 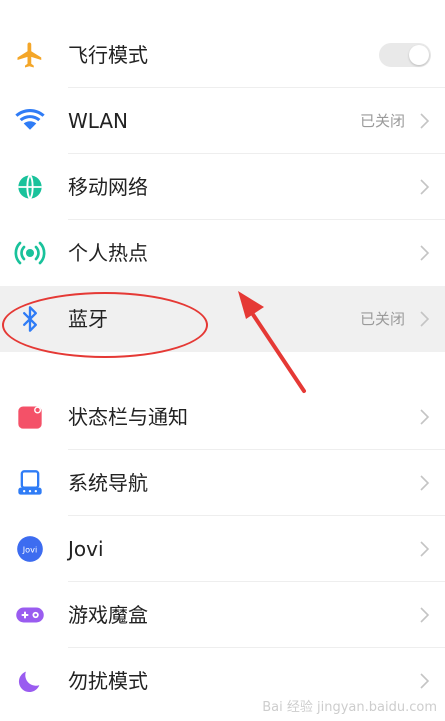 What do you see at coordinates (419, 55) in the screenshot?
I see `toggle-knob` at bounding box center [419, 55].